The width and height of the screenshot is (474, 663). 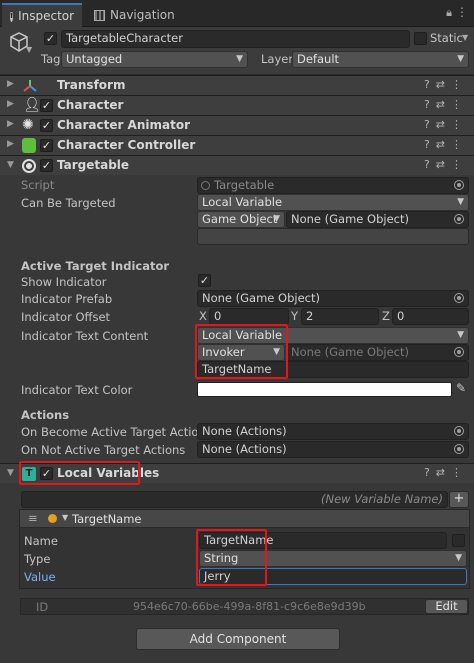 I want to click on lock-icon: 🔒︎, so click(x=449, y=13).